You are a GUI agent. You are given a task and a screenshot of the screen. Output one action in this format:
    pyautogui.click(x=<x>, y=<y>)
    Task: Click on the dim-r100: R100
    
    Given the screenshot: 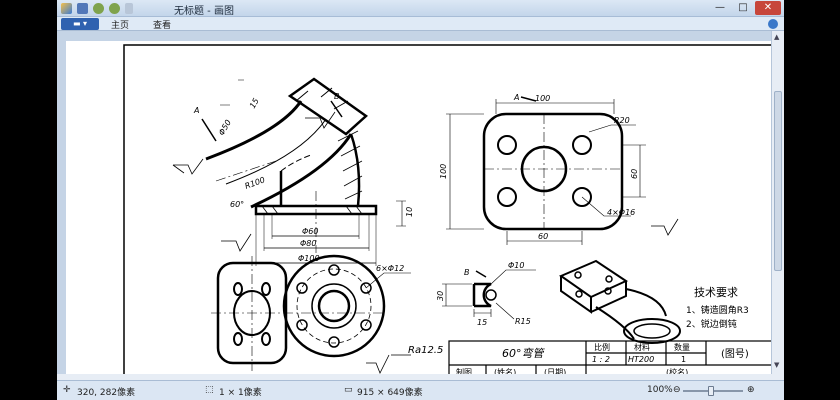 What is the action you would take?
    pyautogui.click(x=255, y=183)
    